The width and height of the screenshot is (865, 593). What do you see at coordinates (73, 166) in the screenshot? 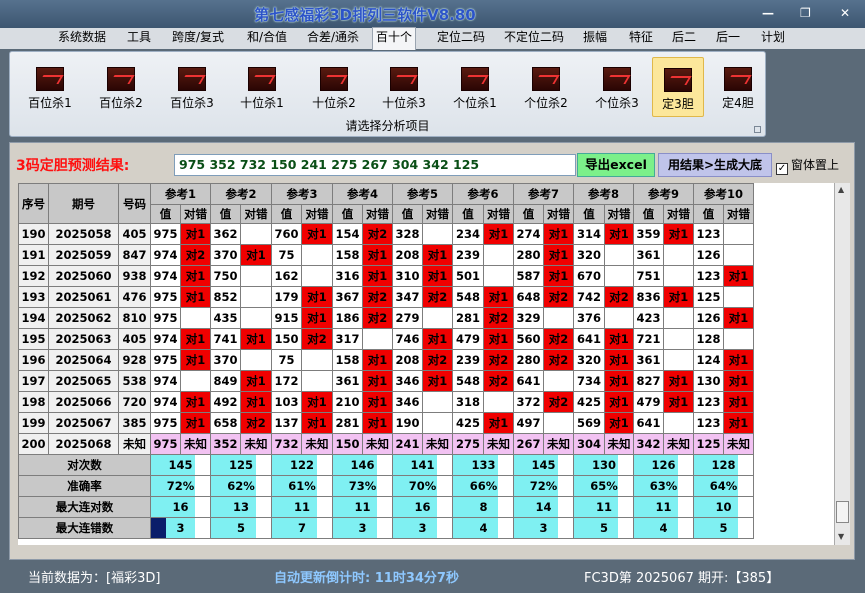
I see `prediction-label: 3码定胆预测结果:` at bounding box center [73, 166].